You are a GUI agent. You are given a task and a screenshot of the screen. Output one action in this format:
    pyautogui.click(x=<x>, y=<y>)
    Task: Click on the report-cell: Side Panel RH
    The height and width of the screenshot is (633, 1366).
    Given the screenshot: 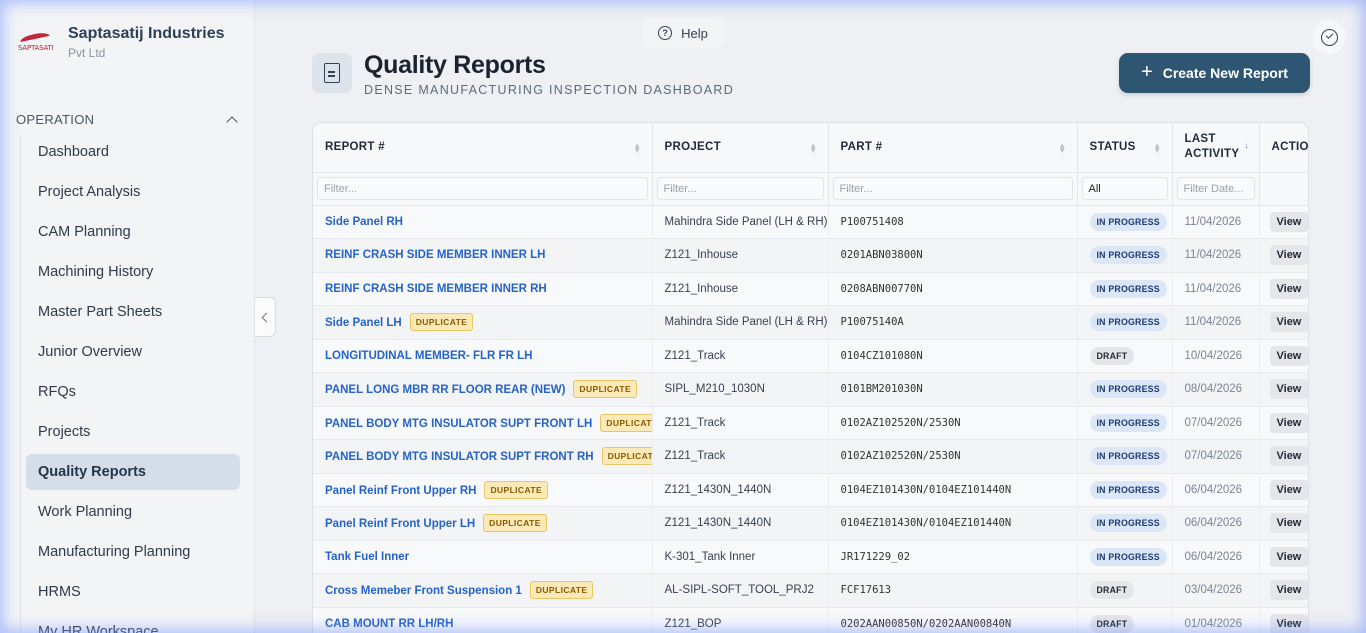 What is the action you would take?
    pyautogui.click(x=483, y=222)
    